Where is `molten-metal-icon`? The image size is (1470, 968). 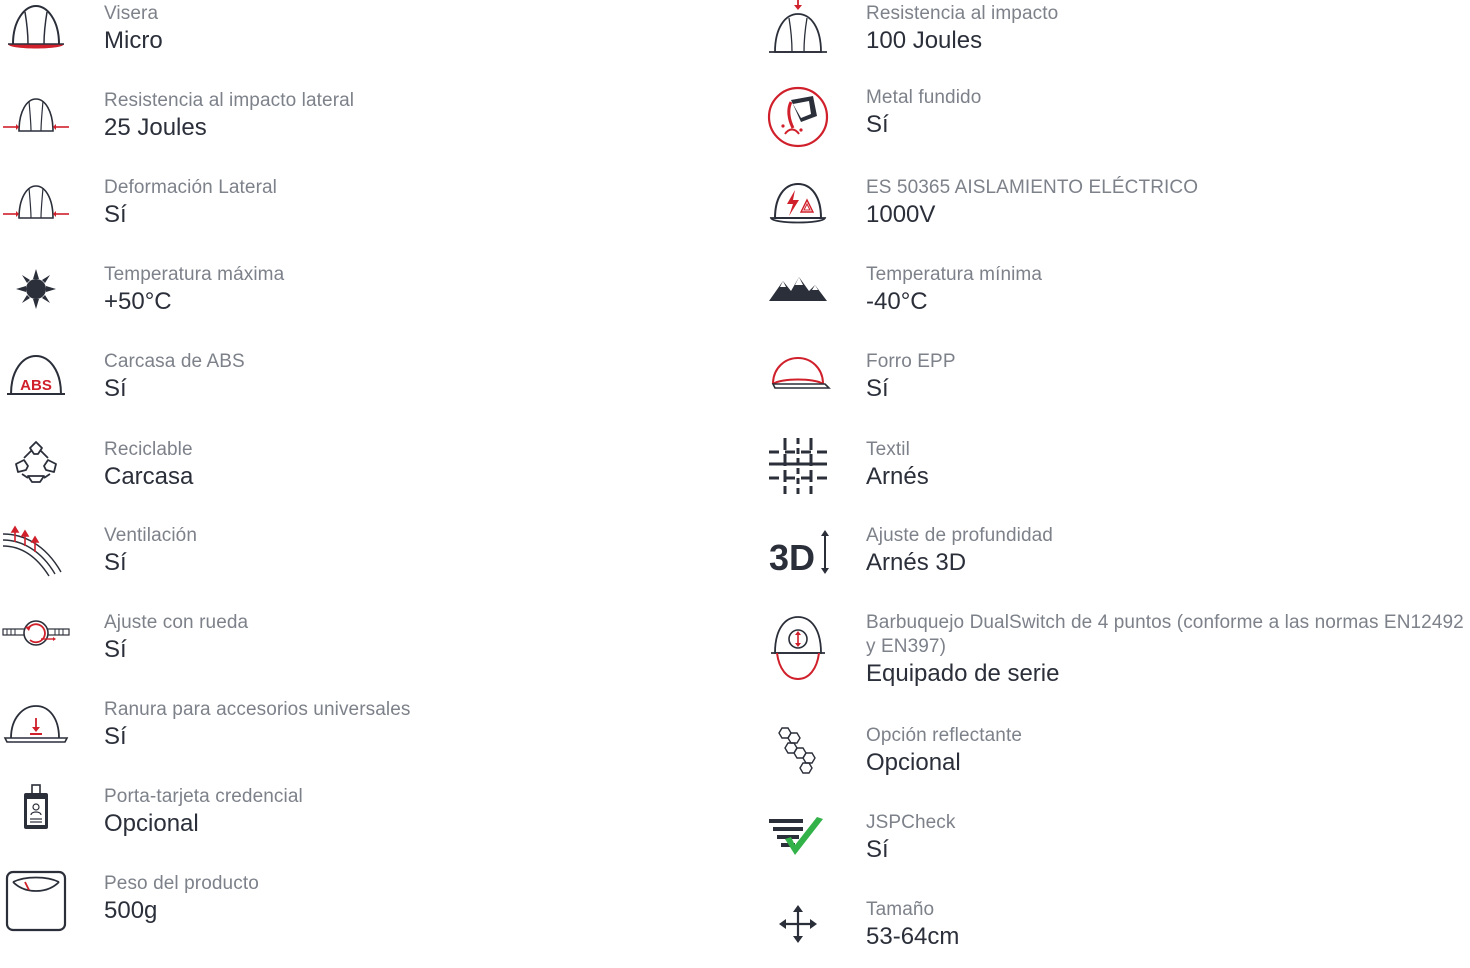 molten-metal-icon is located at coordinates (798, 120).